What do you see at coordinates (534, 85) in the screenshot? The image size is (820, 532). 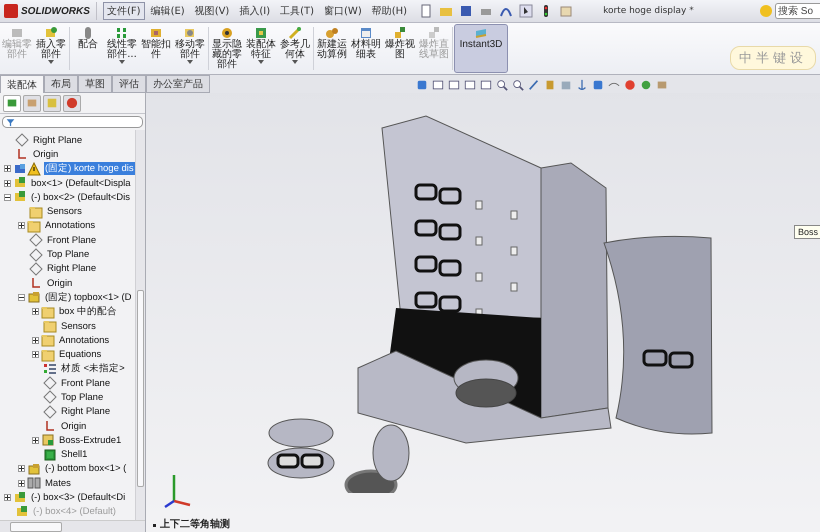 I see `pen-icon` at bounding box center [534, 85].